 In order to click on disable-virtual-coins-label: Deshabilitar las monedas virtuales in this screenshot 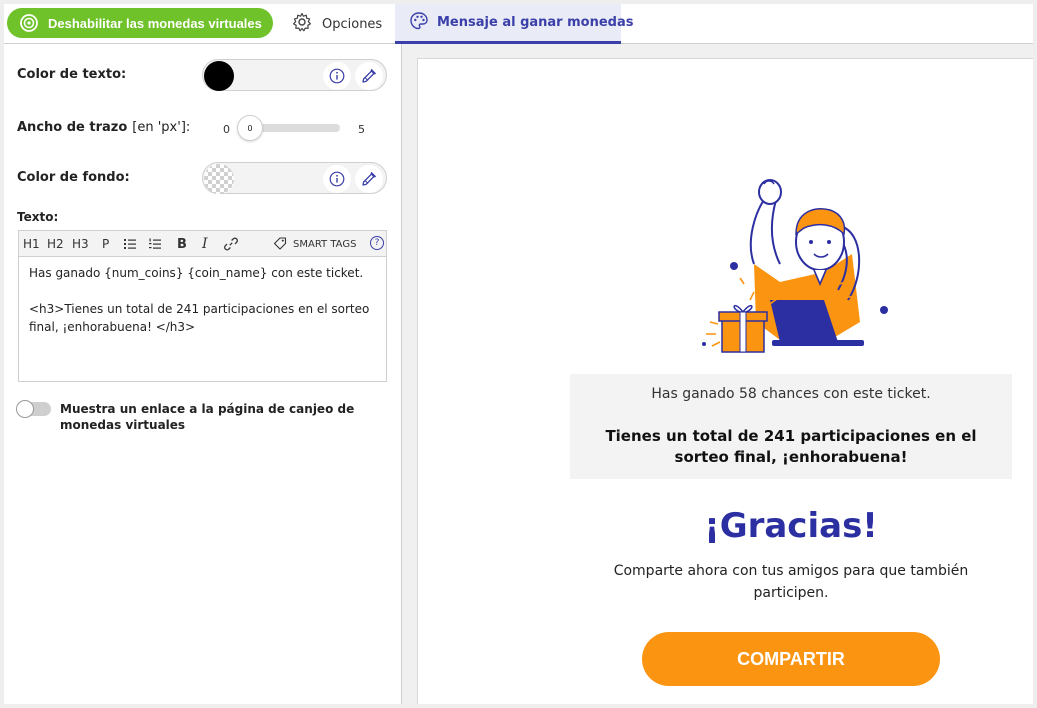, I will do `click(155, 23)`.